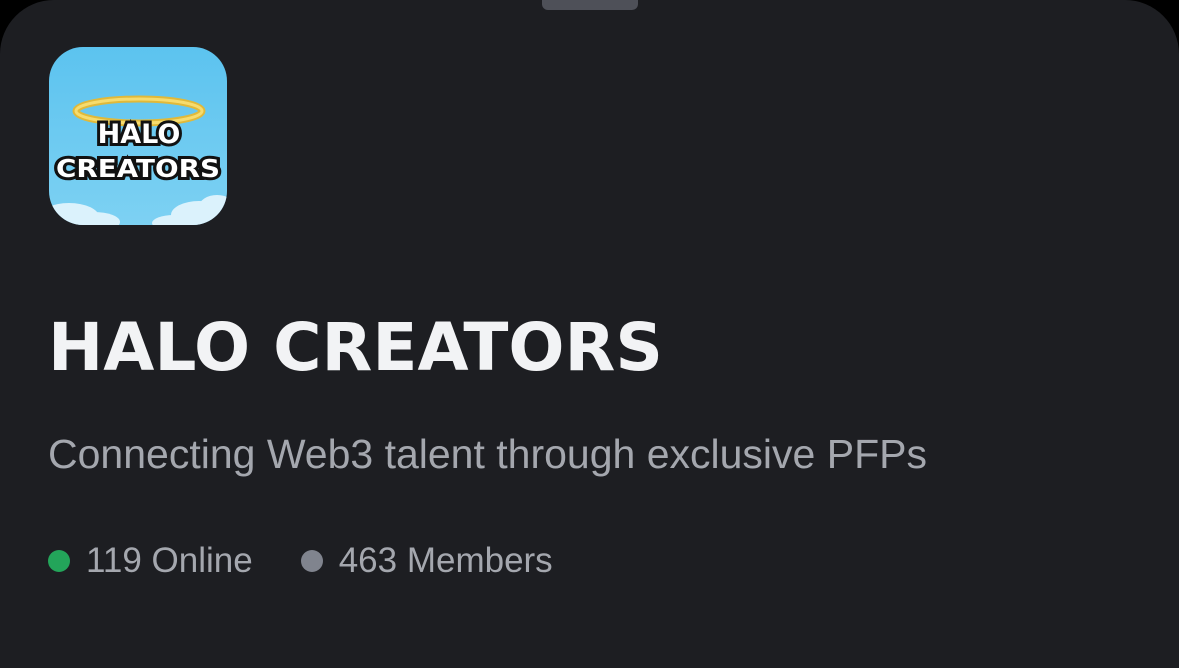 The height and width of the screenshot is (668, 1179). I want to click on online-count: 119 Online, so click(150, 561).